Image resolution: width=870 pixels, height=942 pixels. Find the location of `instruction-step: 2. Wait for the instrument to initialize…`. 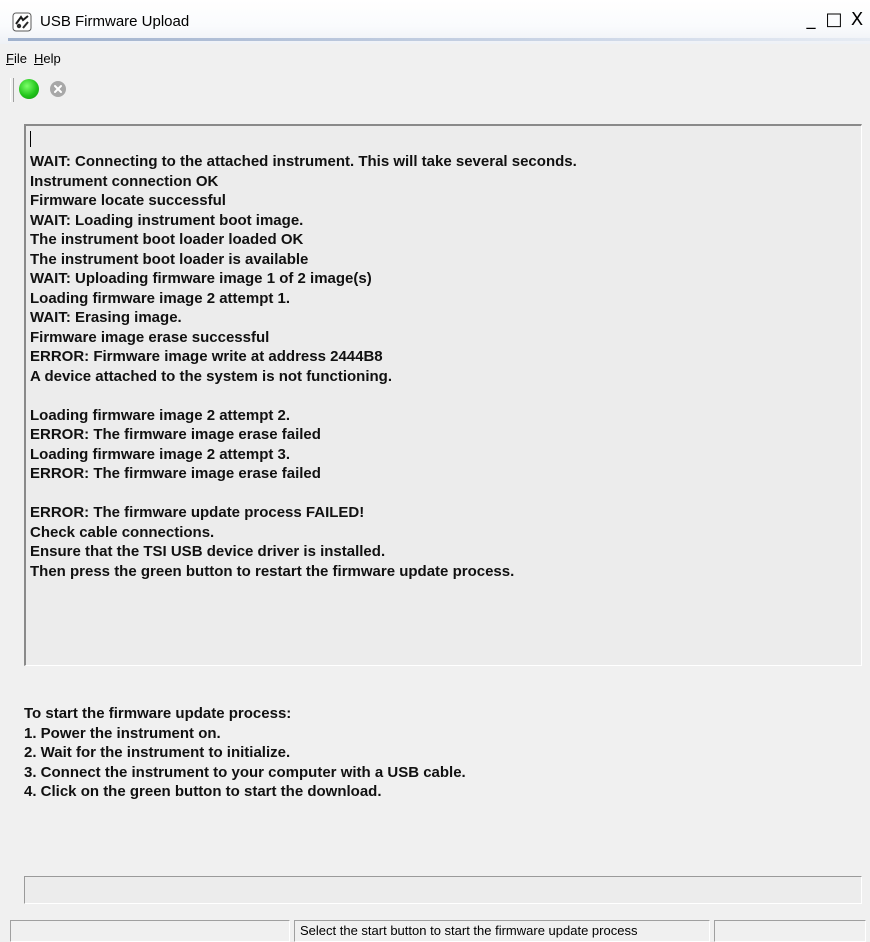

instruction-step: 2. Wait for the instrument to initialize… is located at coordinates (157, 752).